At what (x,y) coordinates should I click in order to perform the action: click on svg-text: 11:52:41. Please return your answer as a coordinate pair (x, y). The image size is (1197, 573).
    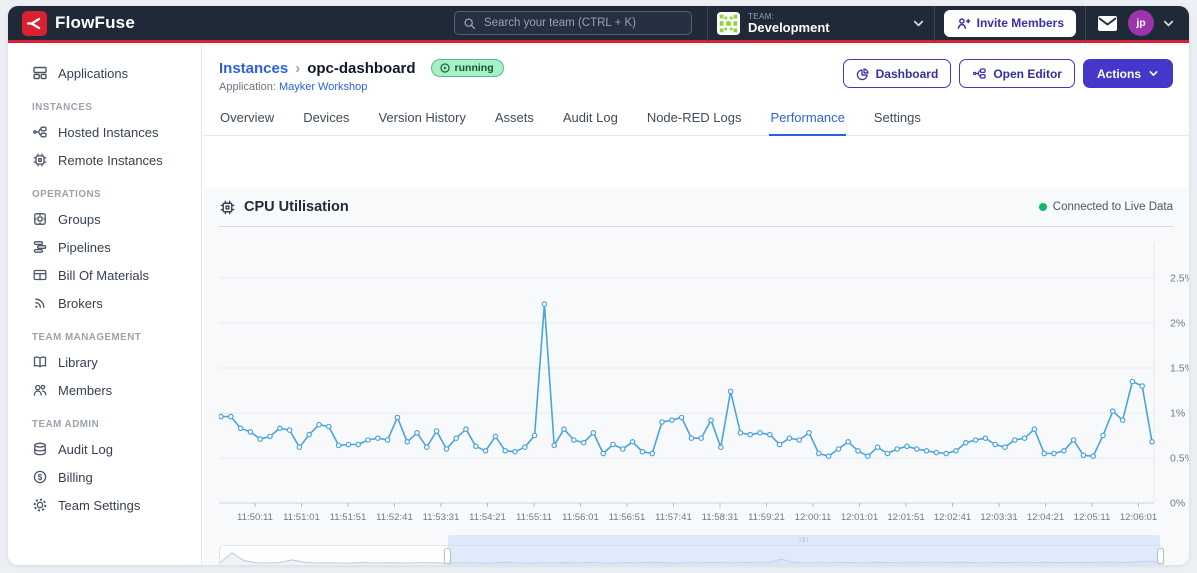
    Looking at the image, I should click on (394, 517).